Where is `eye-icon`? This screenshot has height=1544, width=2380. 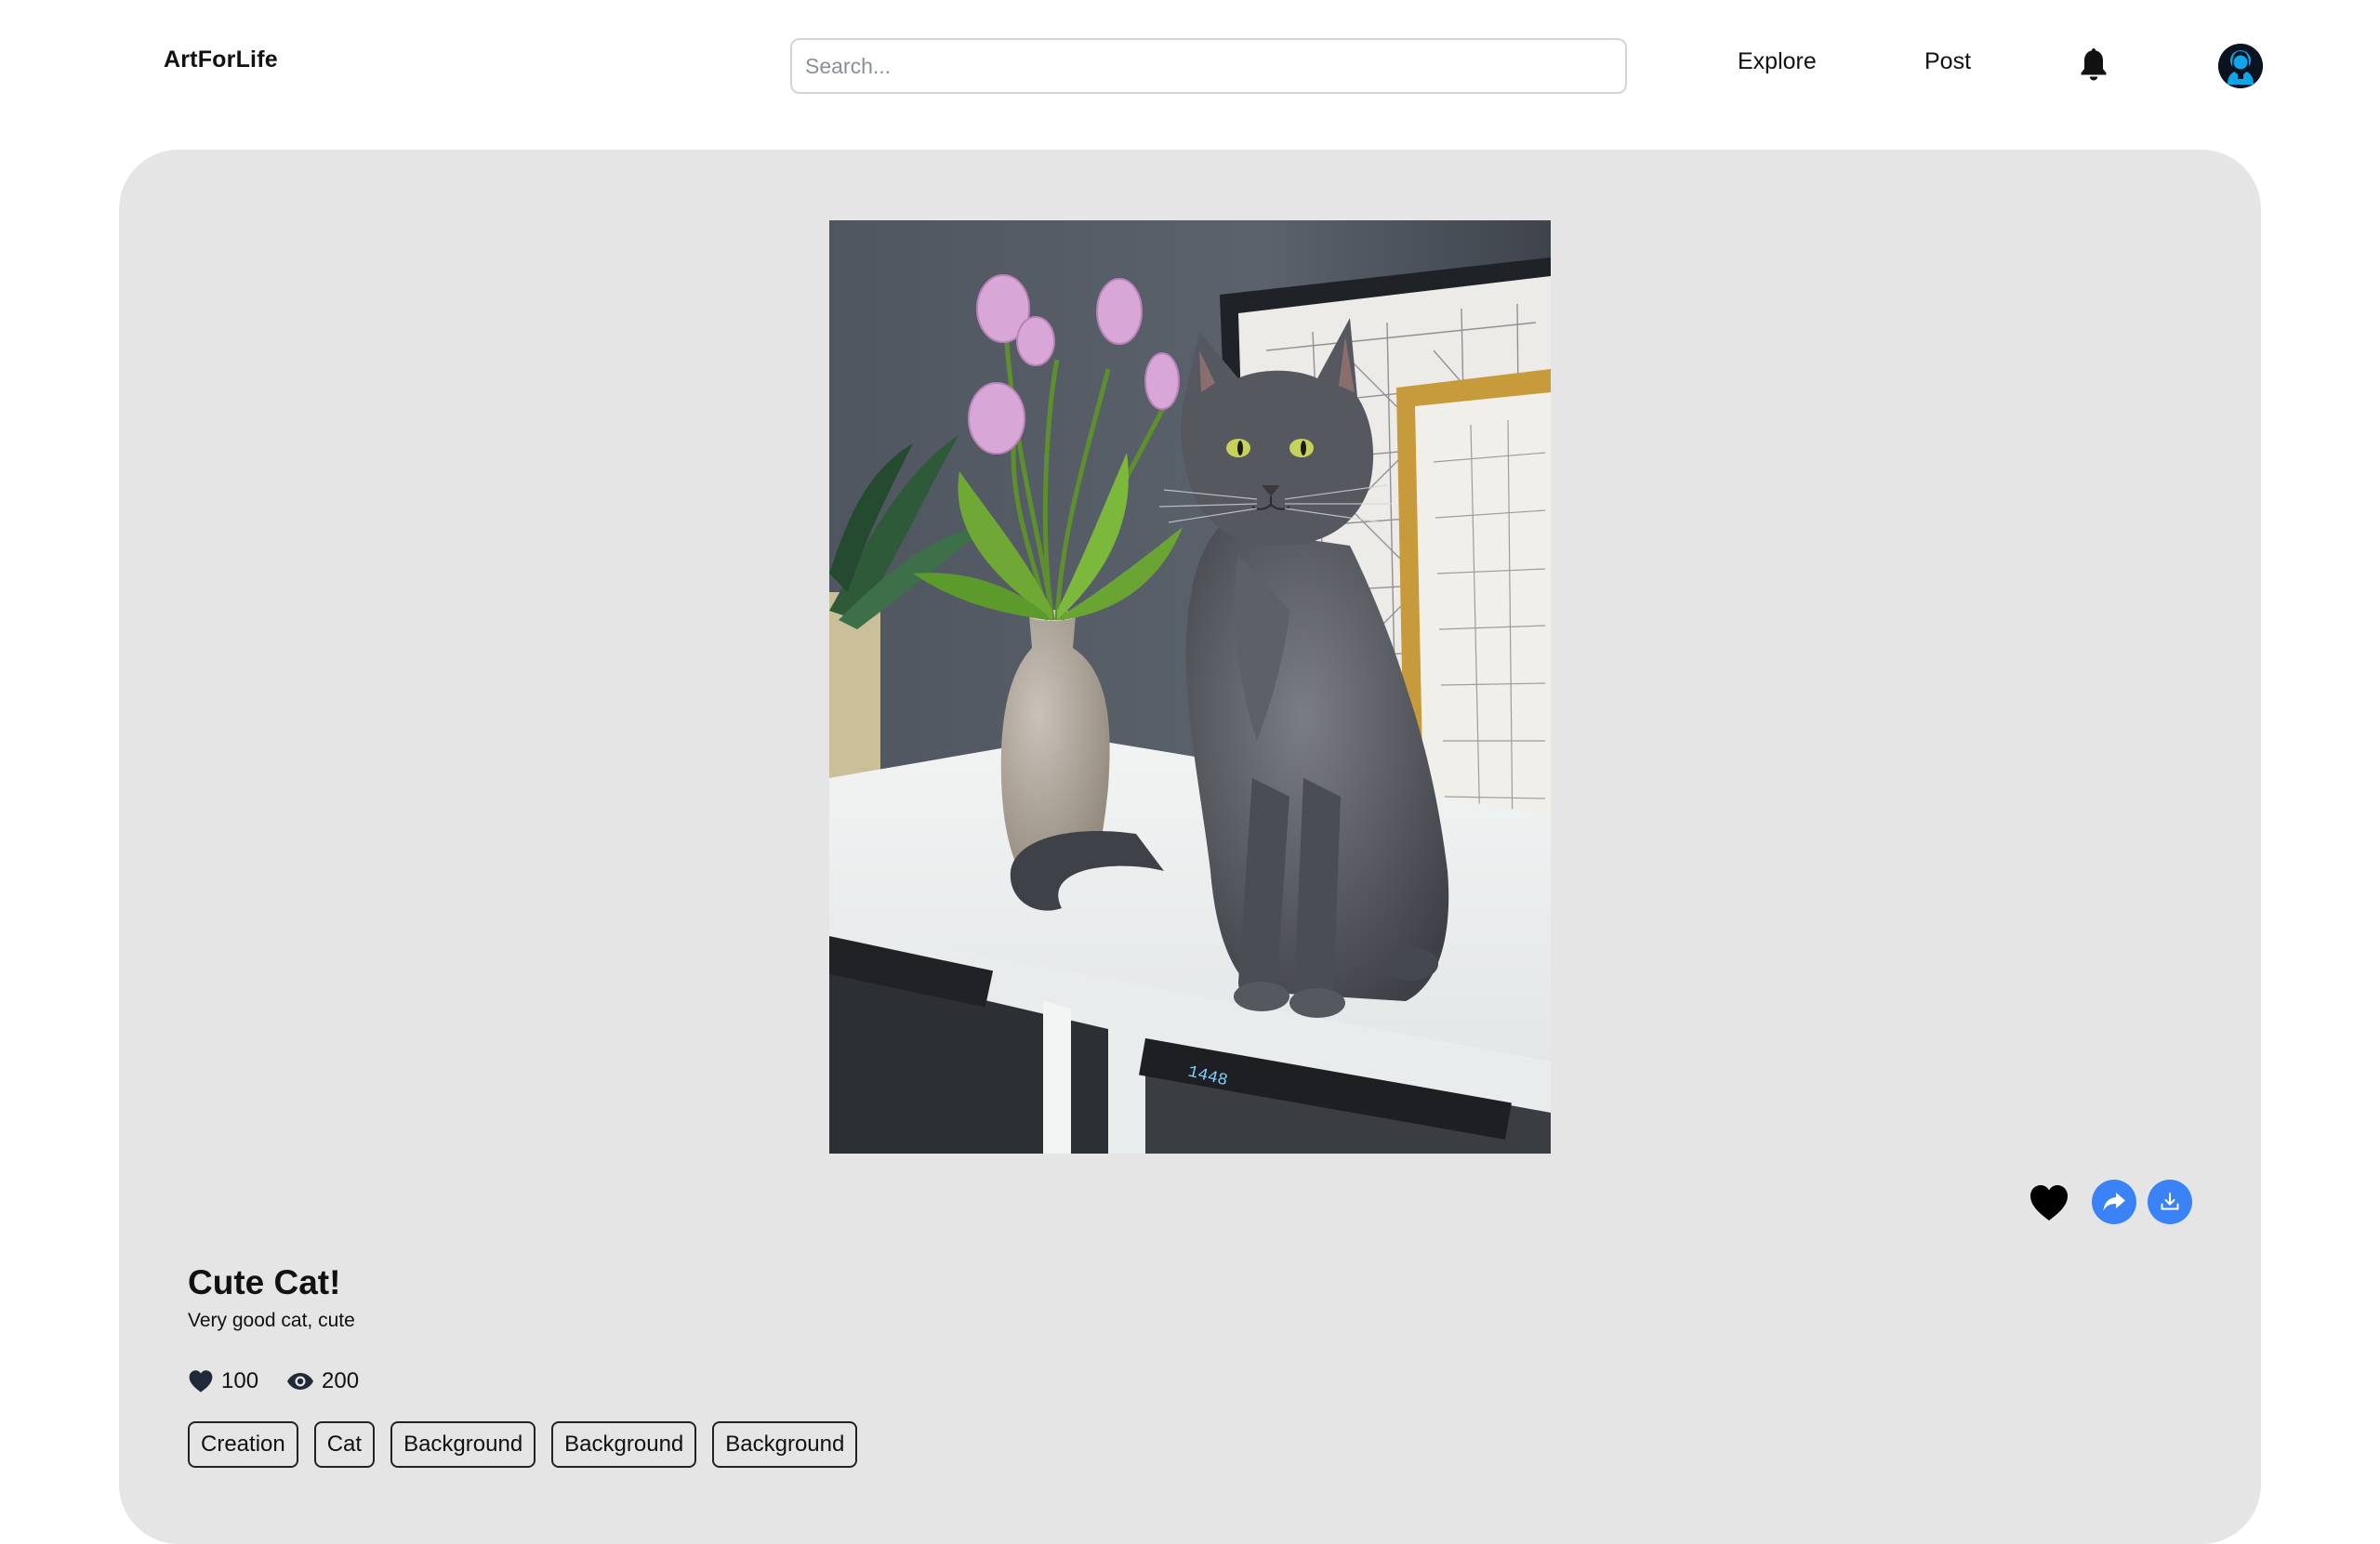
eye-icon is located at coordinates (300, 1381).